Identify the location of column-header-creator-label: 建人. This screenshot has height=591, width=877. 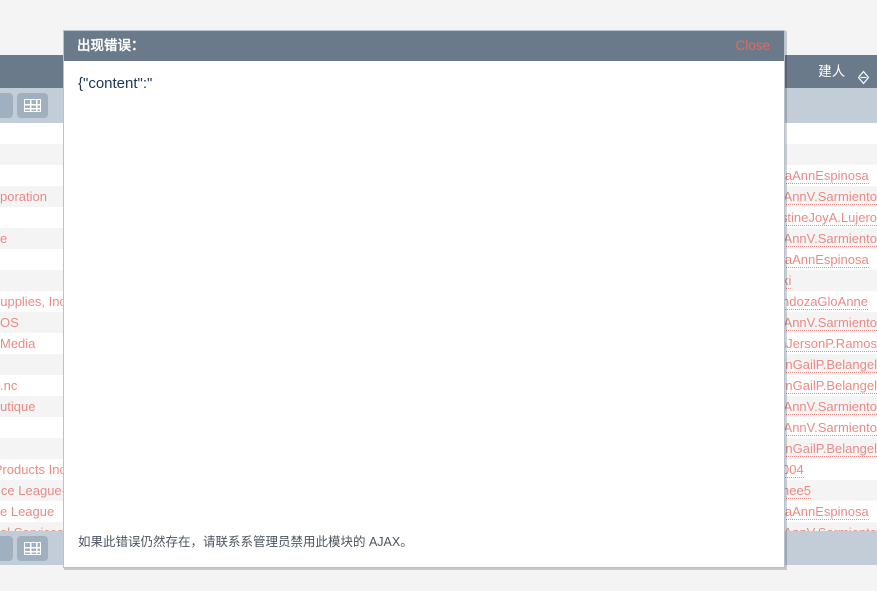
(832, 71).